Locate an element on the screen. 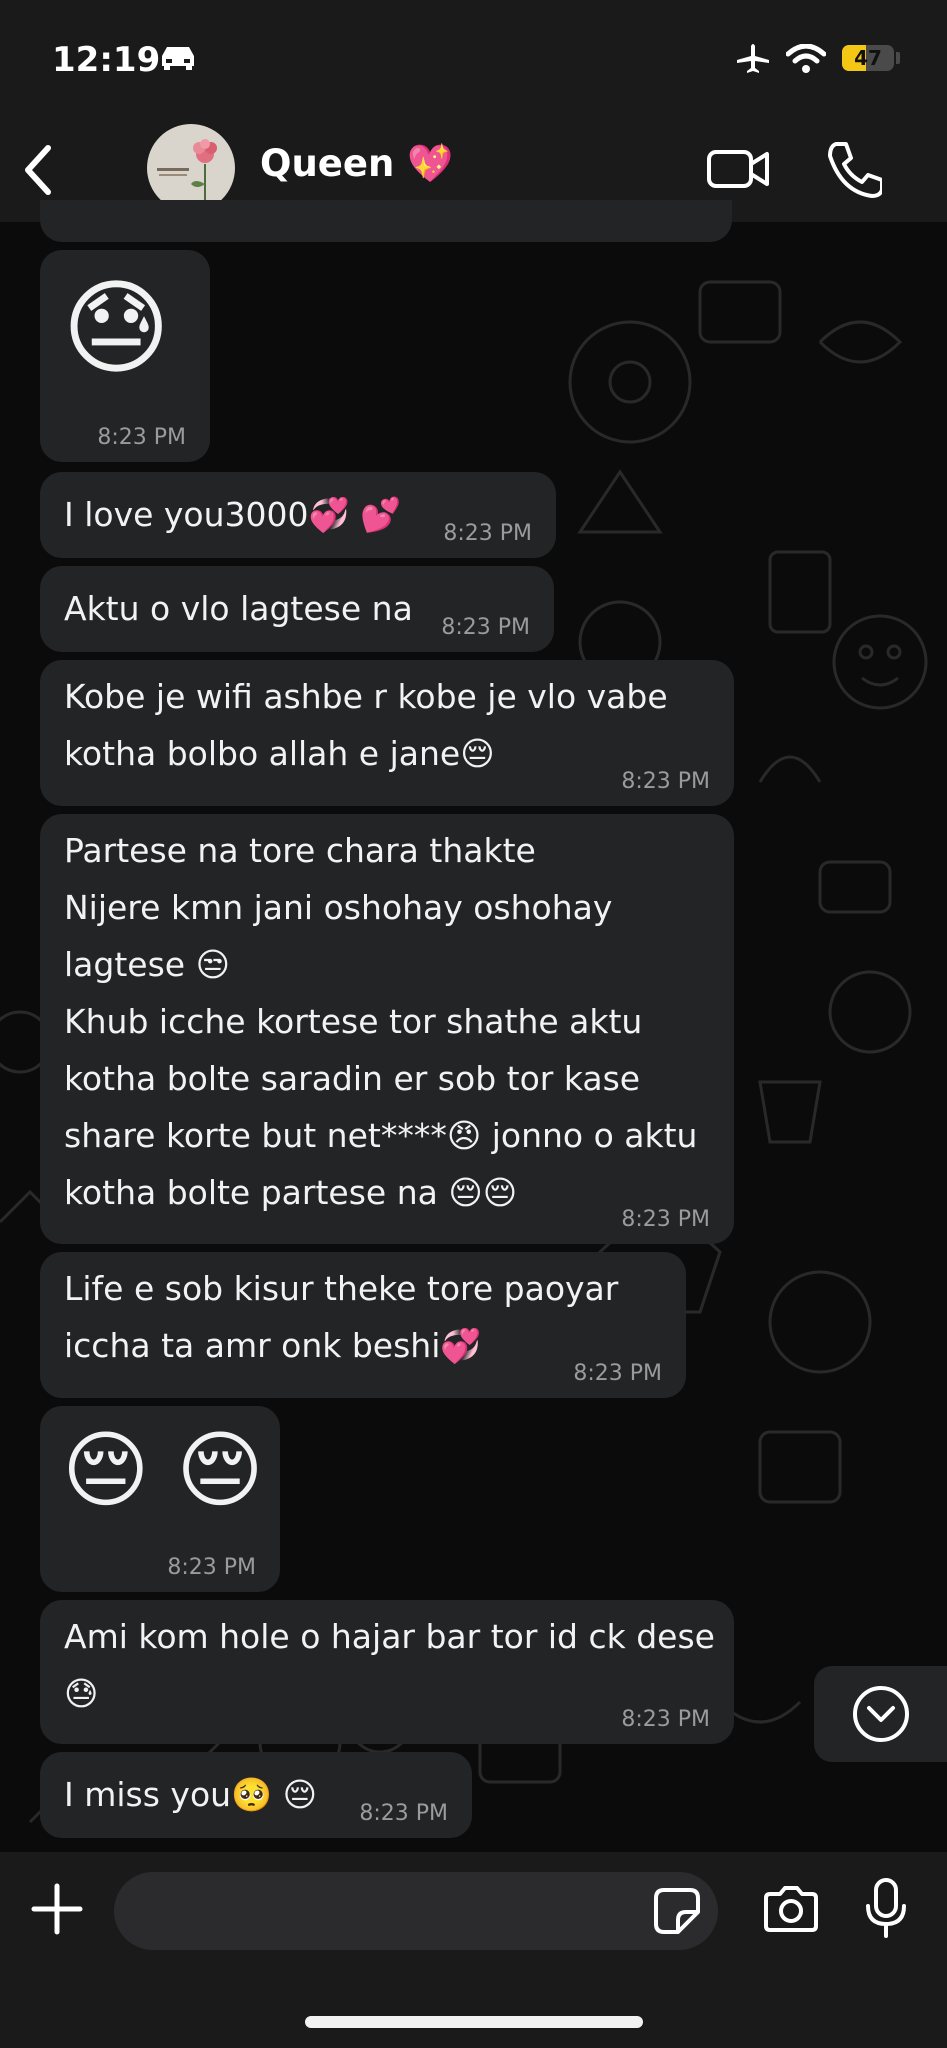  message-bubble: 😔 😔 8:23 PM is located at coordinates (160, 1499).